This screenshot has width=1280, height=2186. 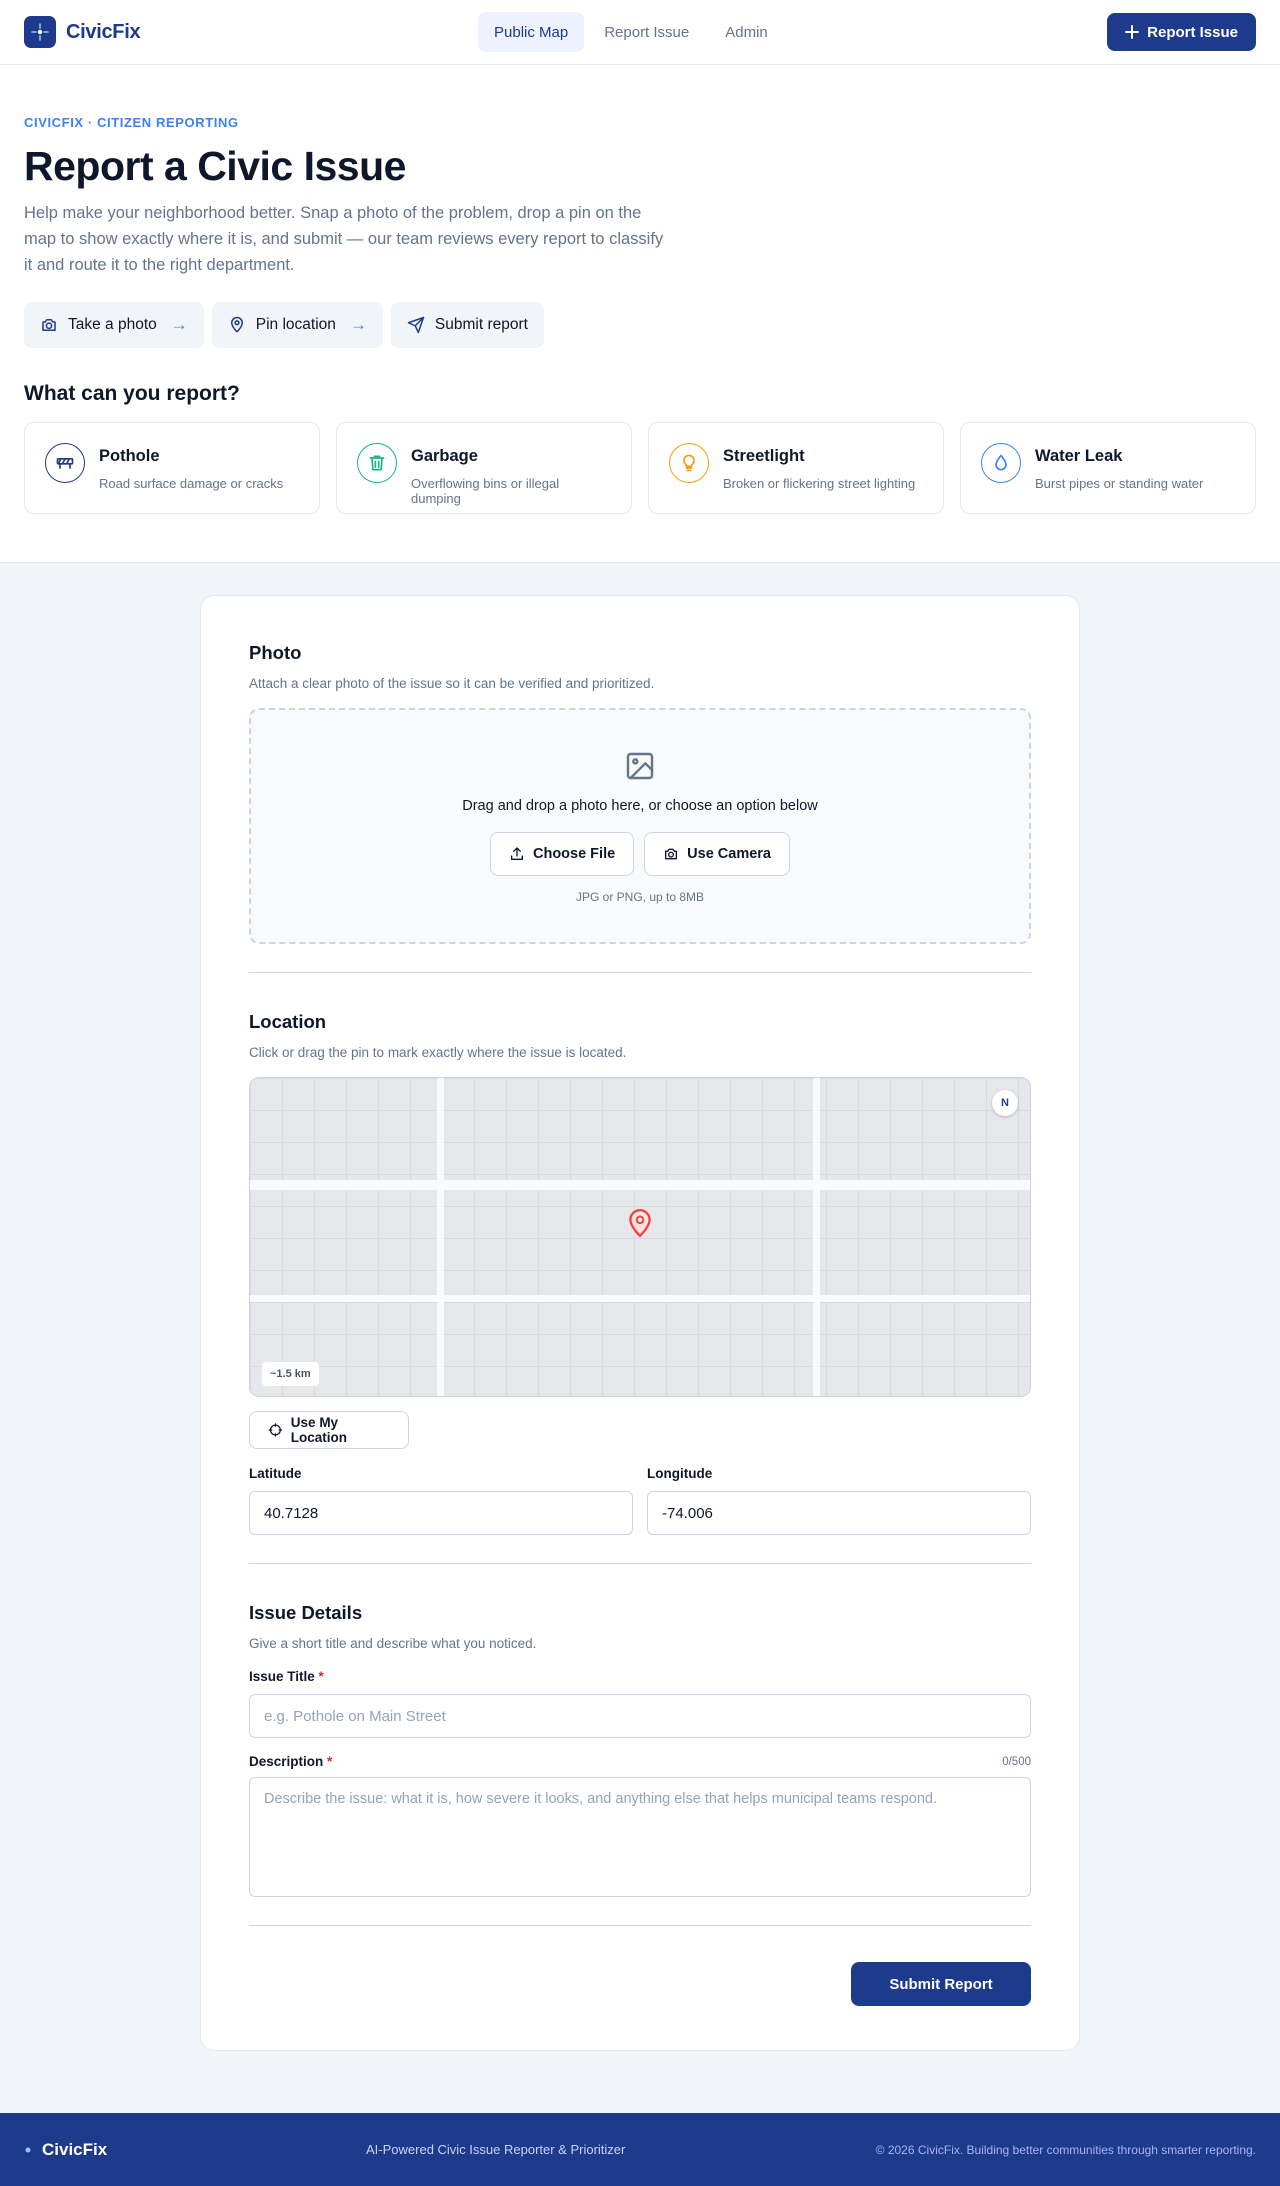 What do you see at coordinates (689, 463) in the screenshot?
I see `lightbulb-icon` at bounding box center [689, 463].